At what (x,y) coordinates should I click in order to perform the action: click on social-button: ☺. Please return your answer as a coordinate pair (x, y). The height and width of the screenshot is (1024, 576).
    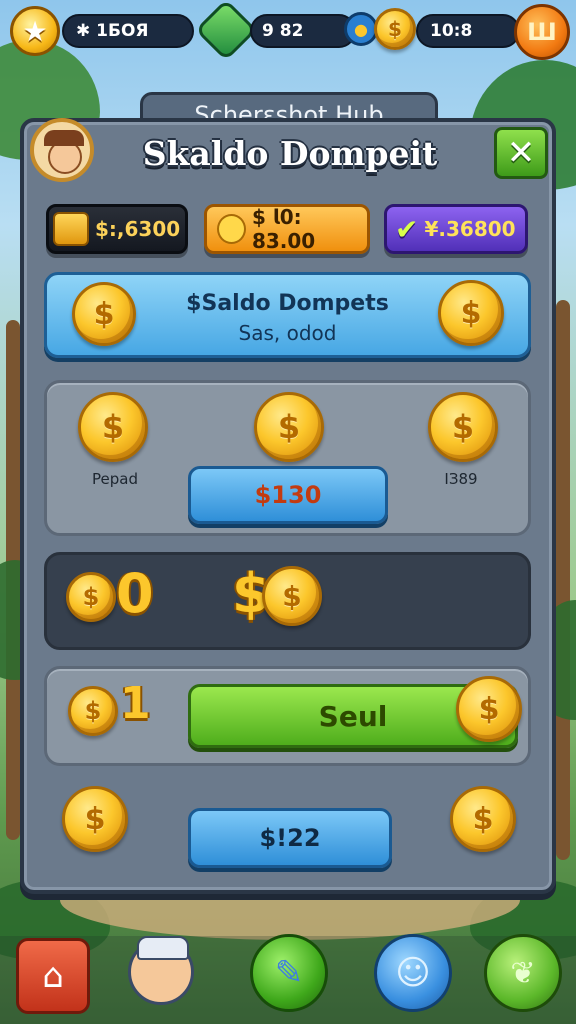
    Looking at the image, I should click on (413, 973).